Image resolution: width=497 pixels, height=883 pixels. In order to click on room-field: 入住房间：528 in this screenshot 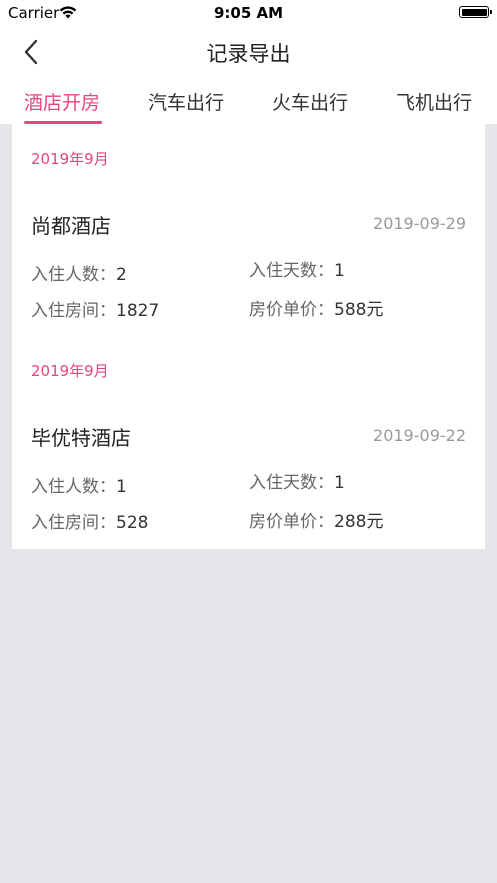, I will do `click(89, 520)`.